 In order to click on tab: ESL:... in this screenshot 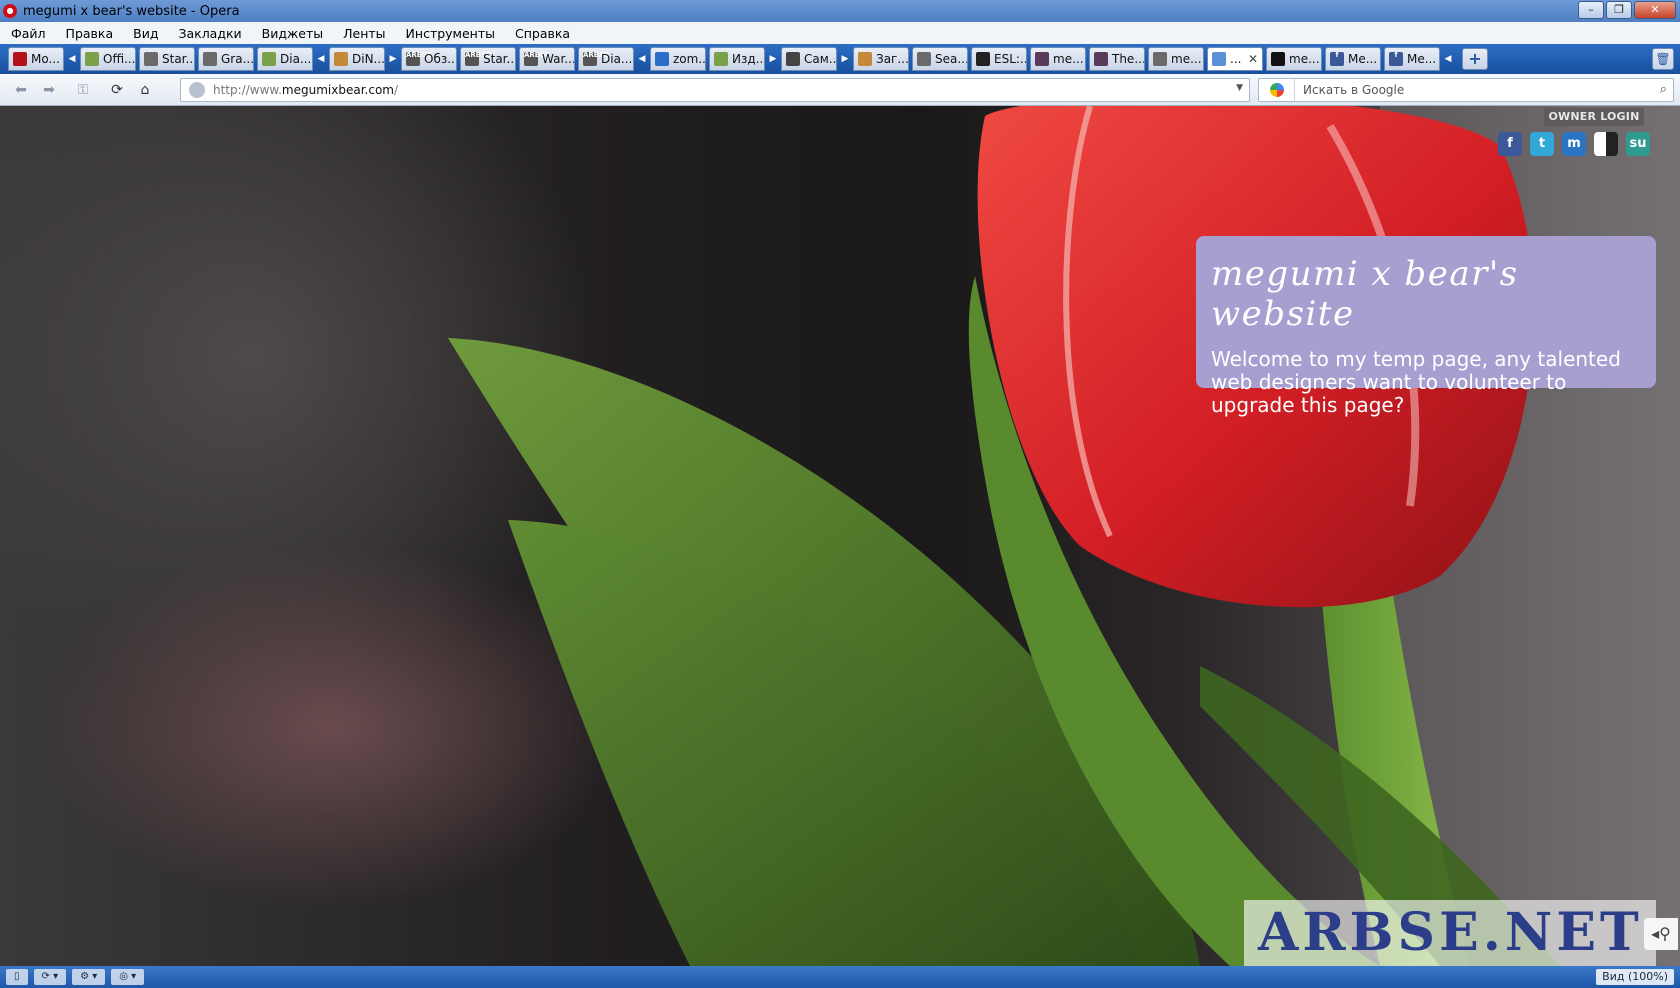, I will do `click(999, 59)`.